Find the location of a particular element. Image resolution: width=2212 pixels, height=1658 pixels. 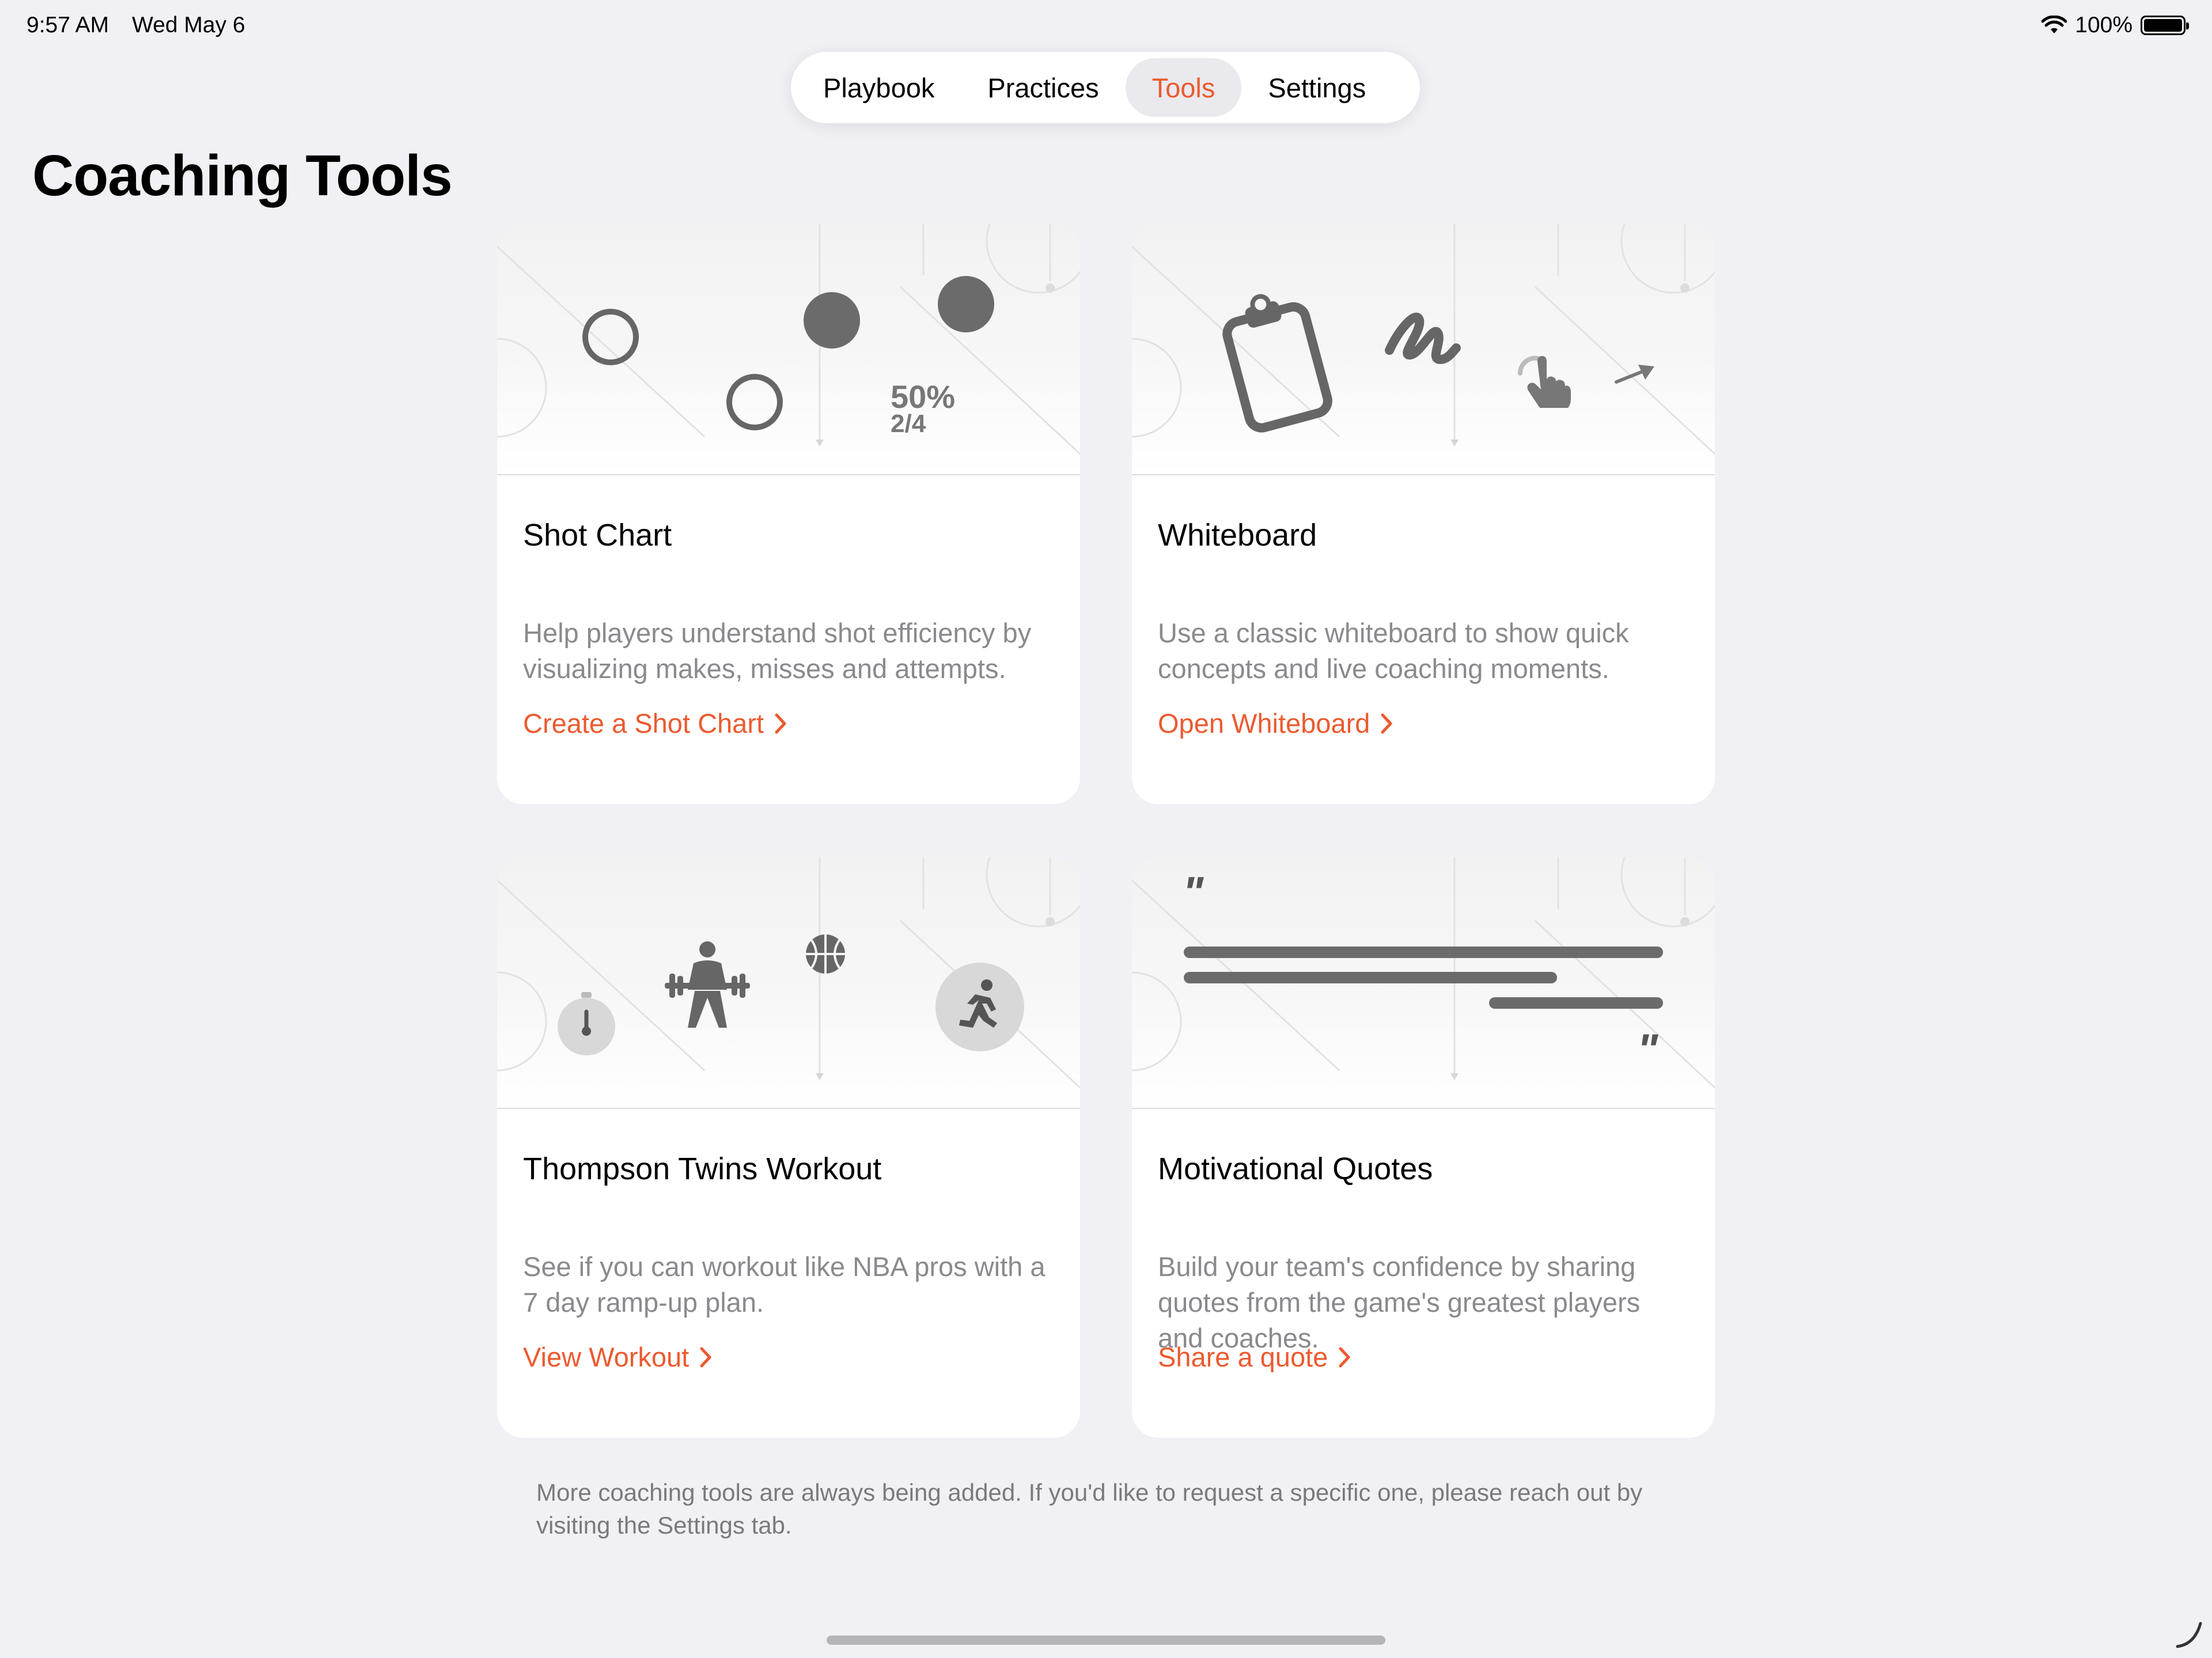

whiteboard-hero is located at coordinates (1423, 349).